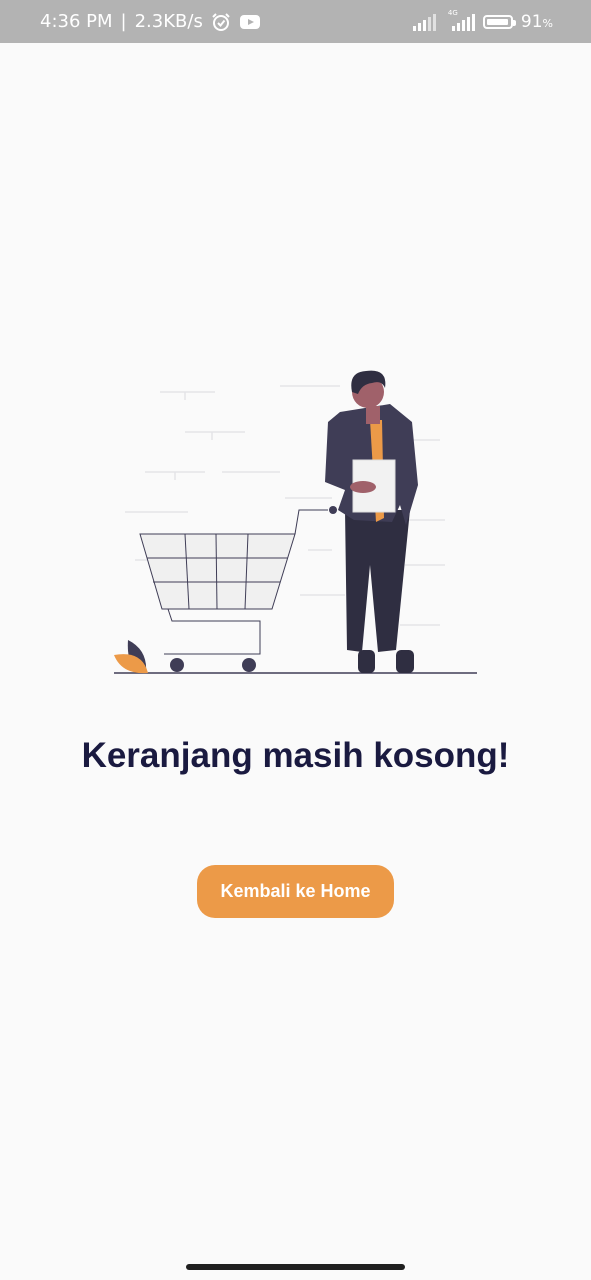 Image resolution: width=591 pixels, height=1280 pixels. What do you see at coordinates (452, 12) in the screenshot?
I see `network-type-label: 4G` at bounding box center [452, 12].